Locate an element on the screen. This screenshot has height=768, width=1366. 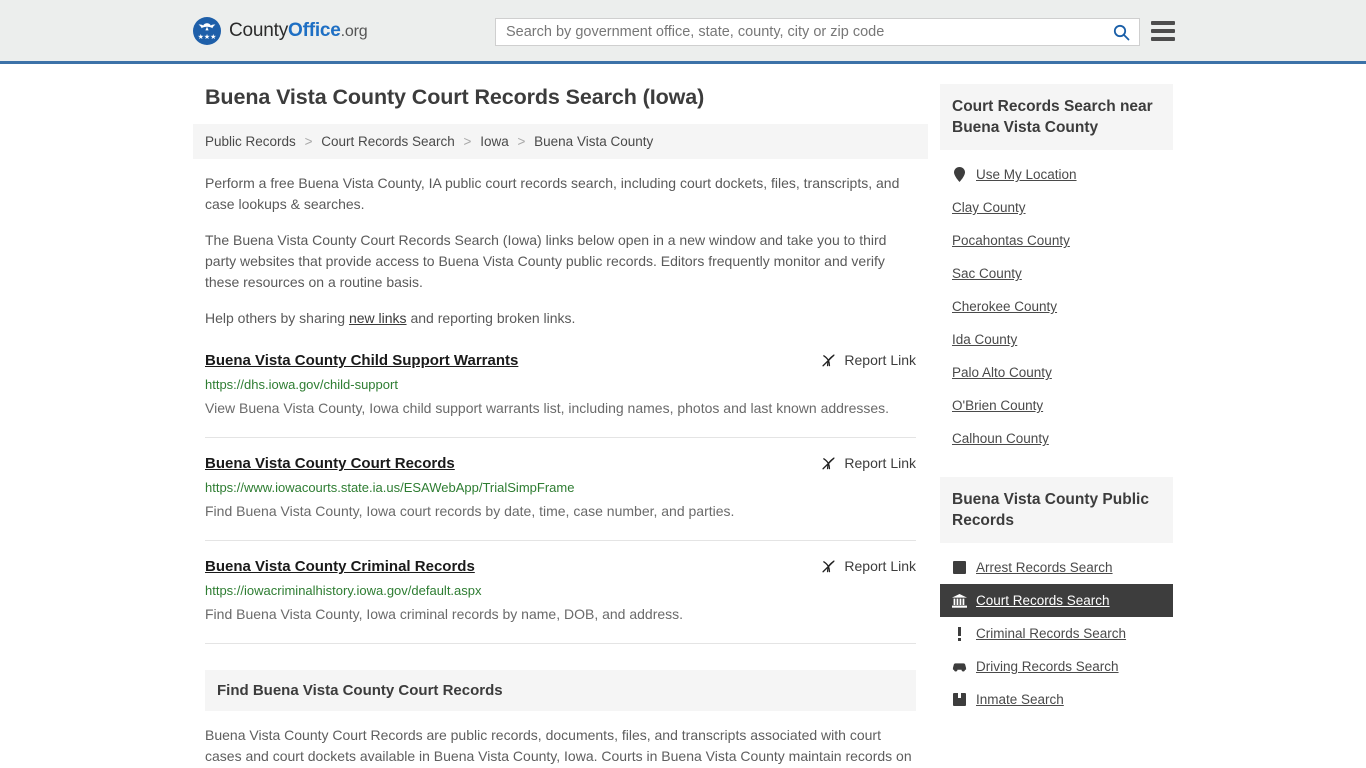
sidebar-item-arrest-records-search: Arrest Records Search is located at coordinates (1056, 567).